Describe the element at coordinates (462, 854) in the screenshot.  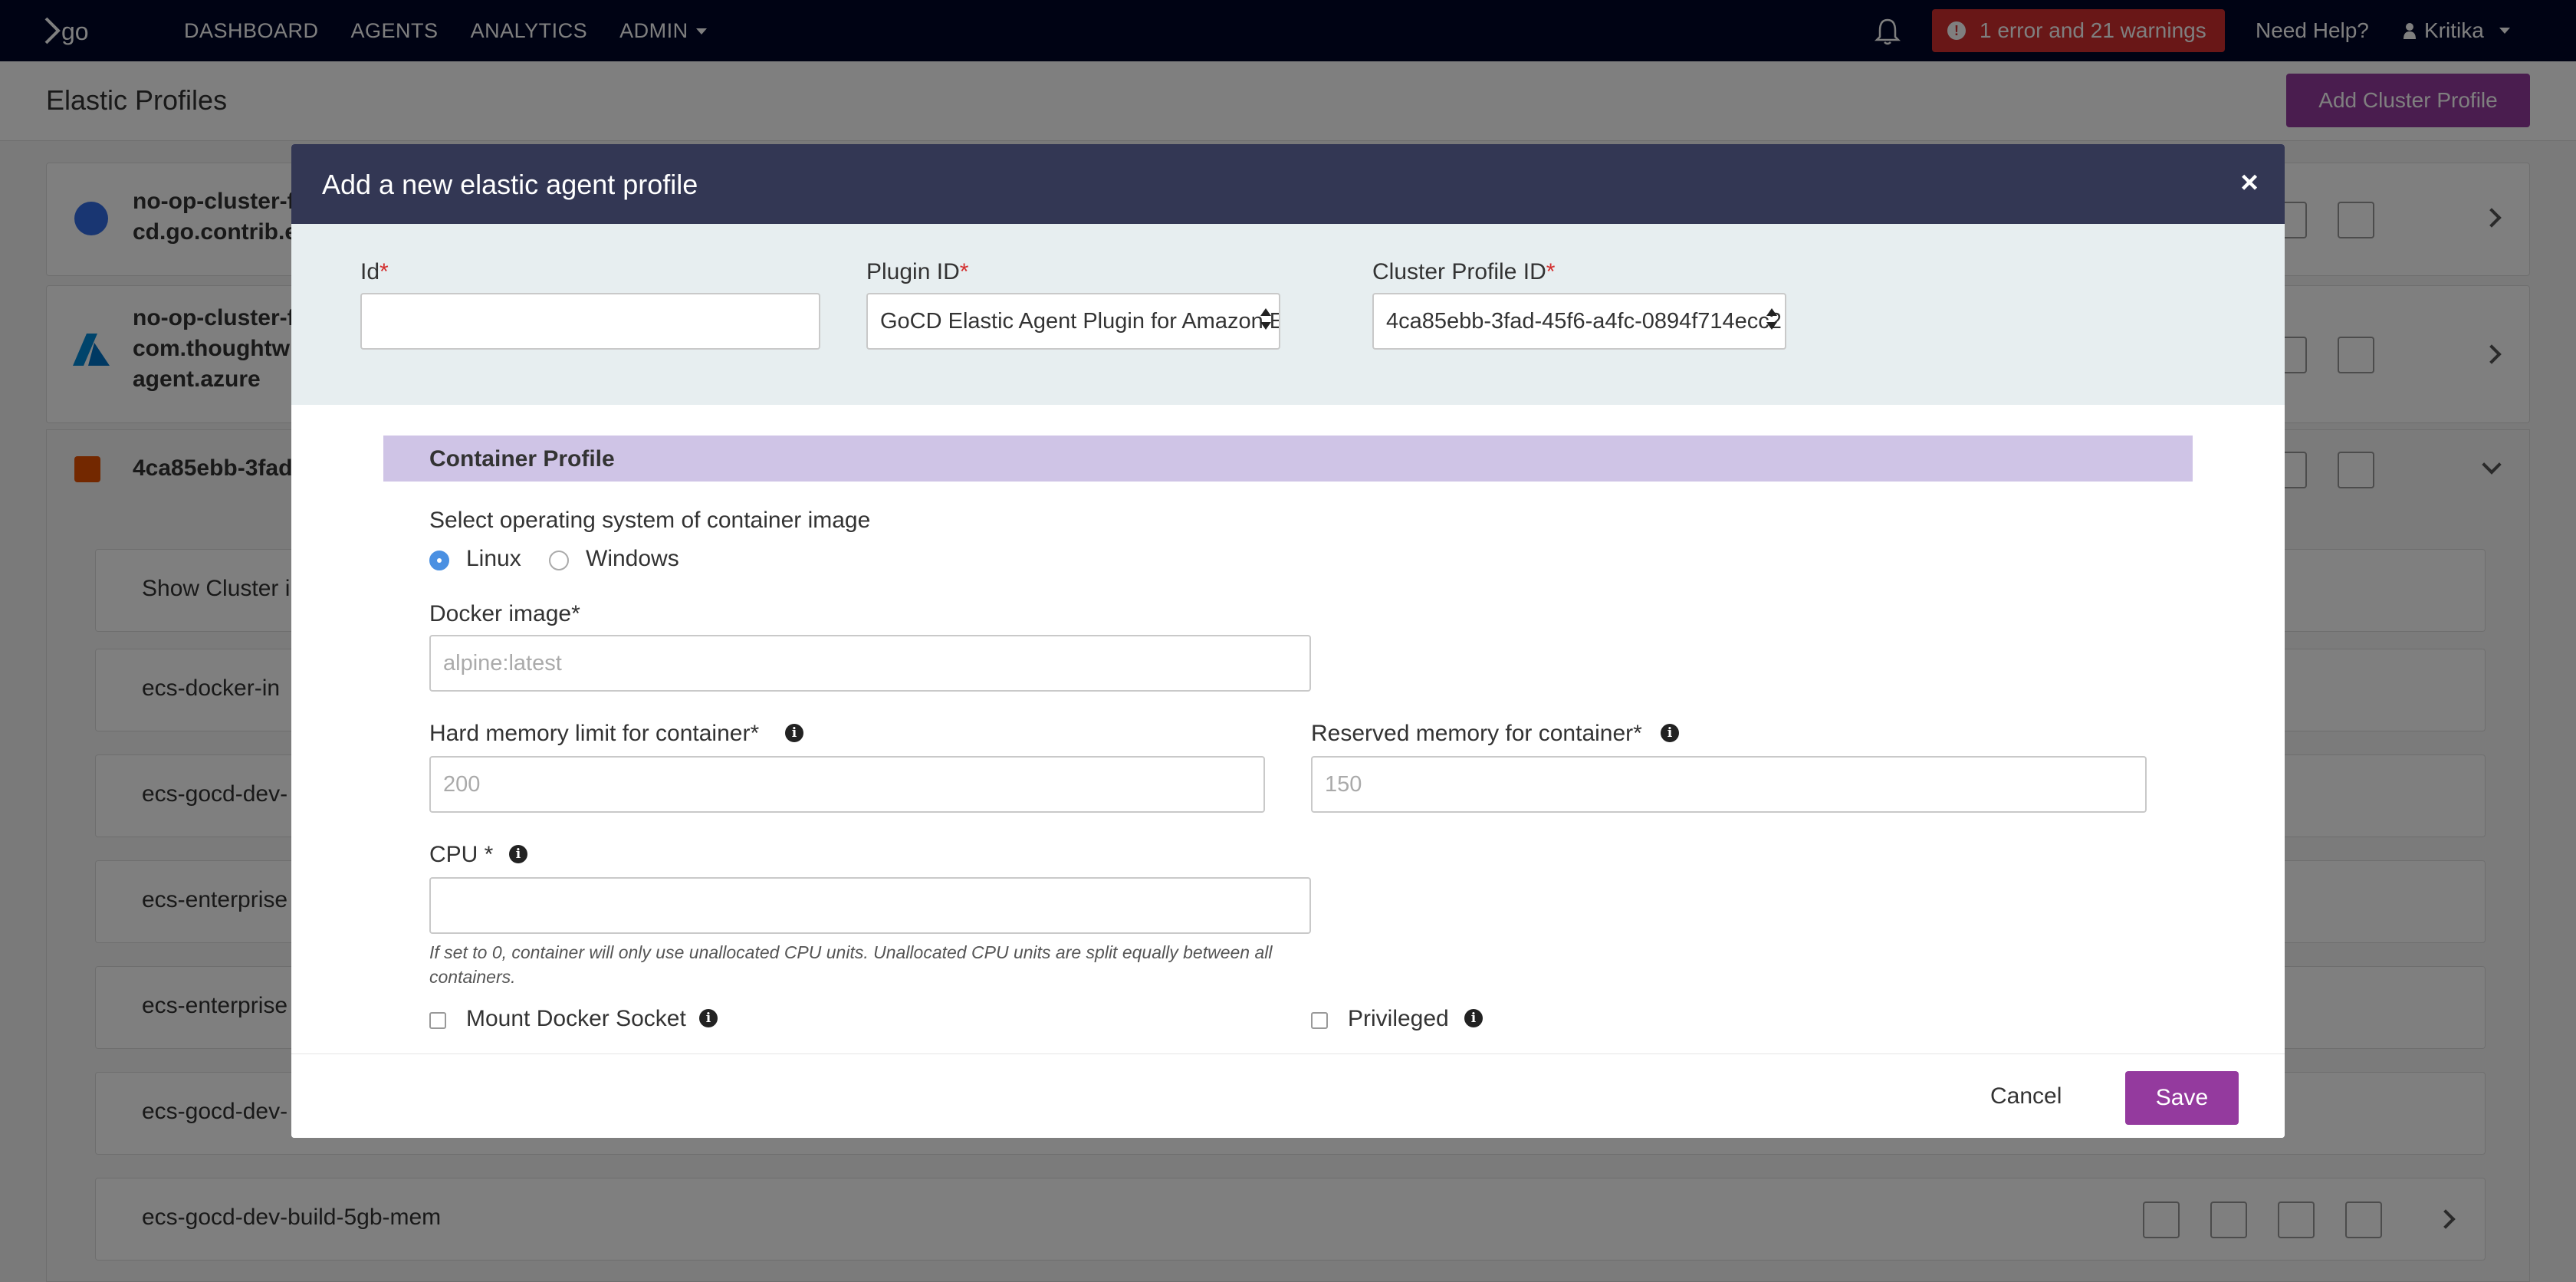
I see `cpu-label: CPU *` at that location.